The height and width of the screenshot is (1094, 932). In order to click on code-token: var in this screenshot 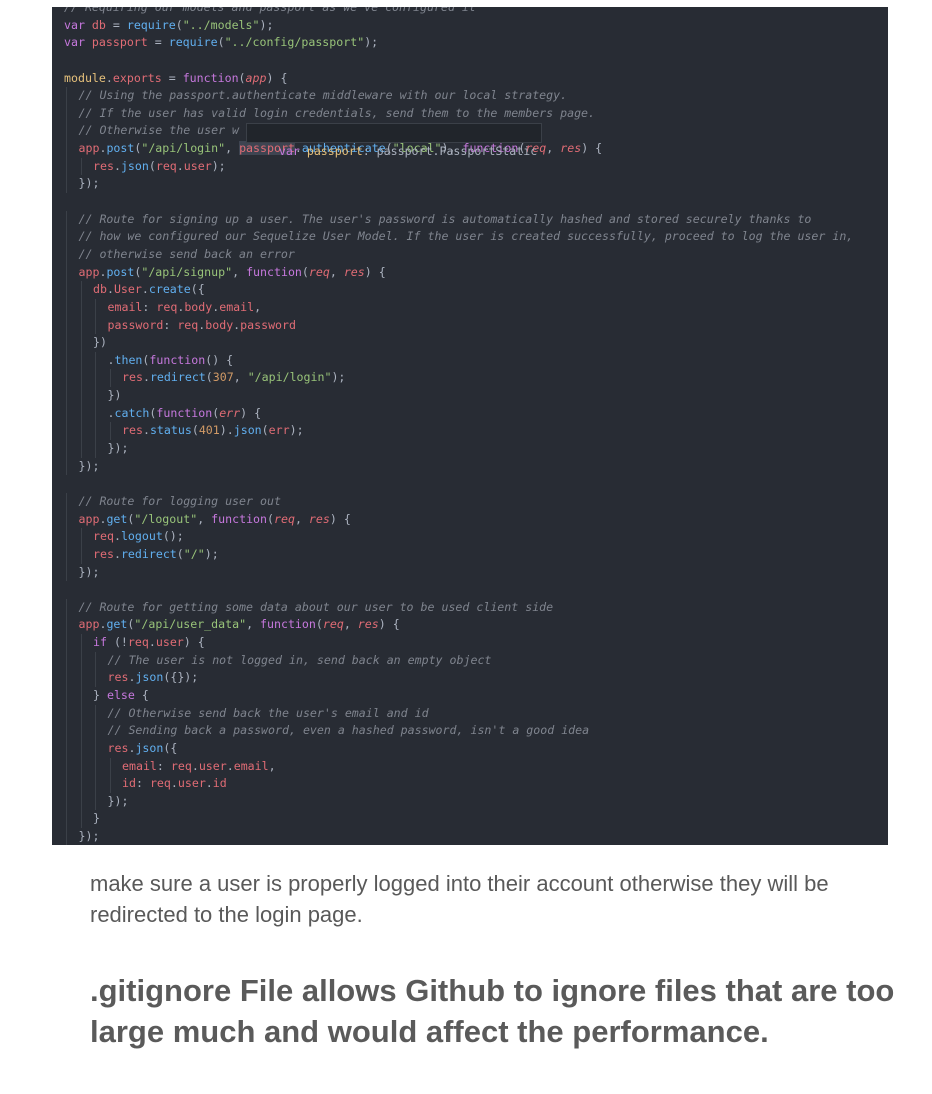, I will do `click(78, 42)`.